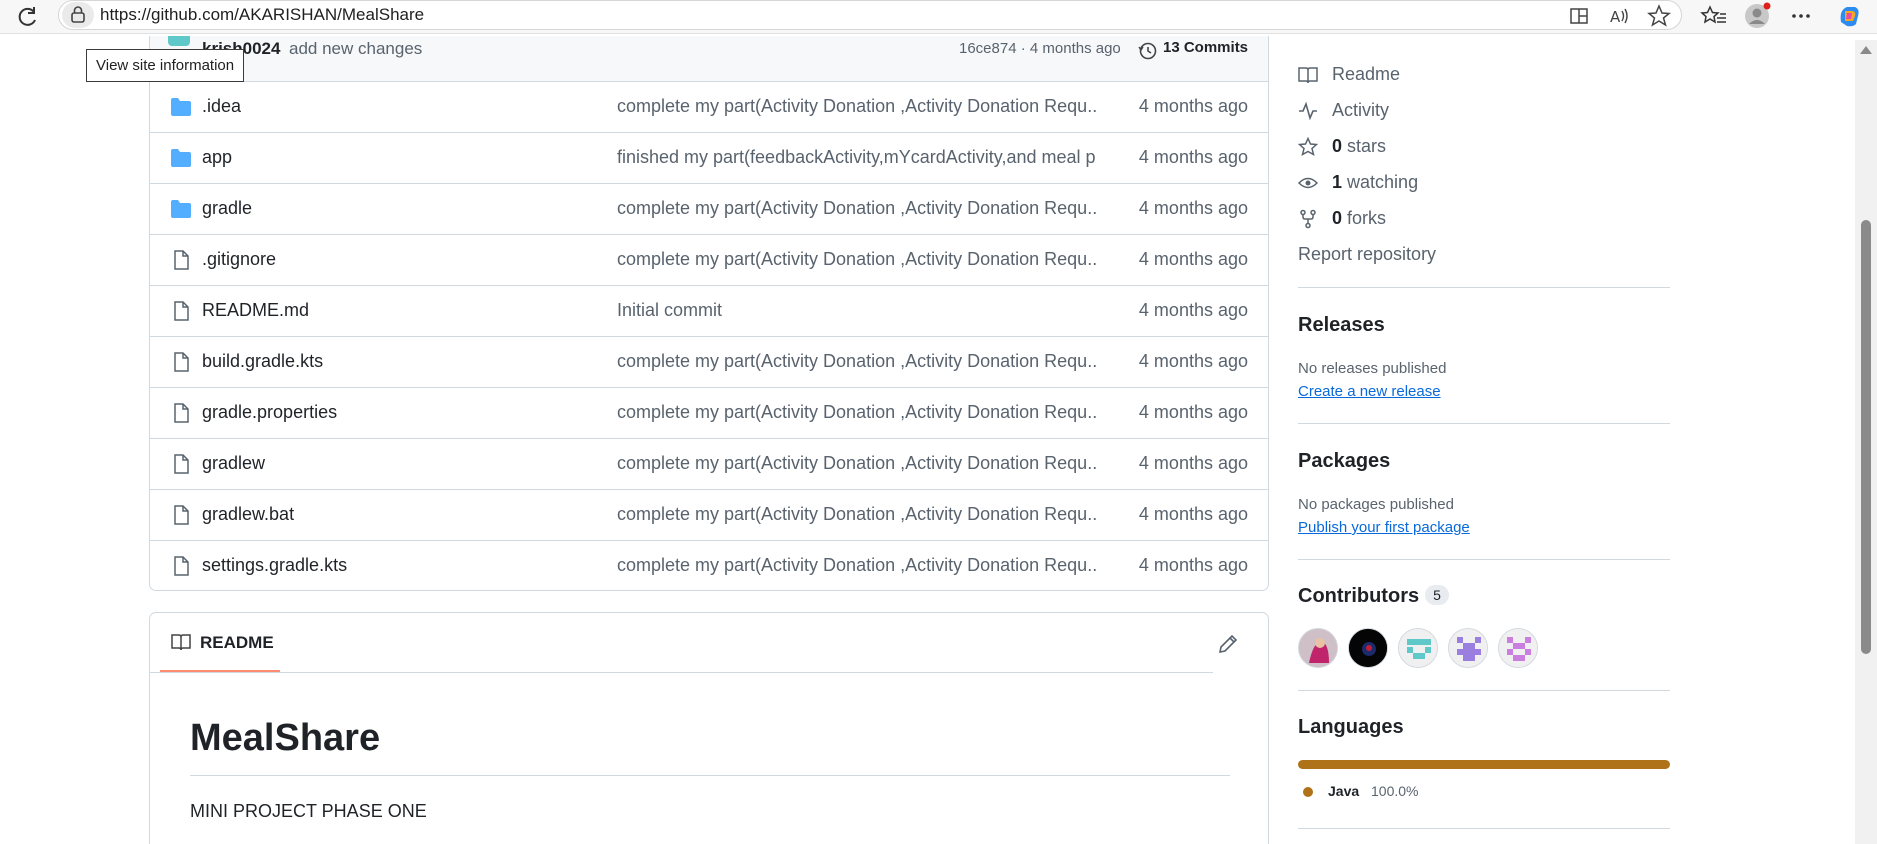  Describe the element at coordinates (1367, 218) in the screenshot. I see `forks-label: forks` at that location.